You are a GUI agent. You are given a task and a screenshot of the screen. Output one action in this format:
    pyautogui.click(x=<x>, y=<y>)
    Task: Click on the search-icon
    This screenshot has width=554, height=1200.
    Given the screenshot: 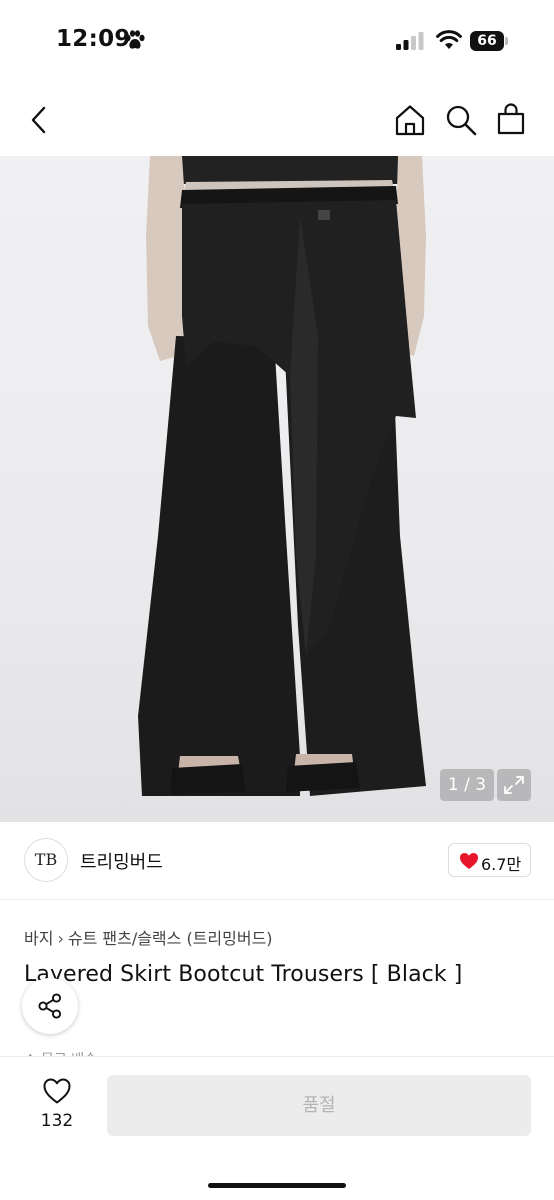 What is the action you would take?
    pyautogui.click(x=461, y=120)
    